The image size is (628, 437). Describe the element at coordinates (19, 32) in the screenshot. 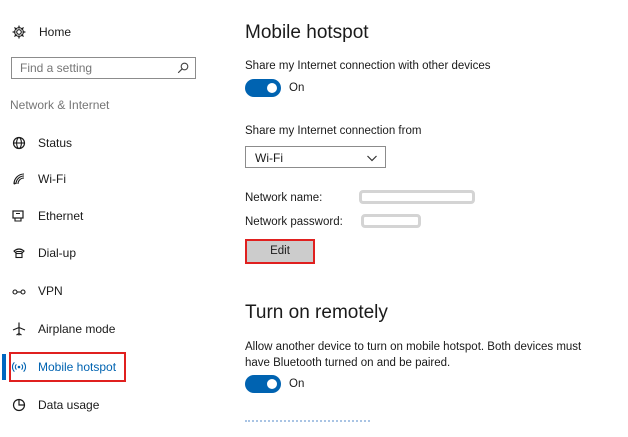

I see `gear-icon` at that location.